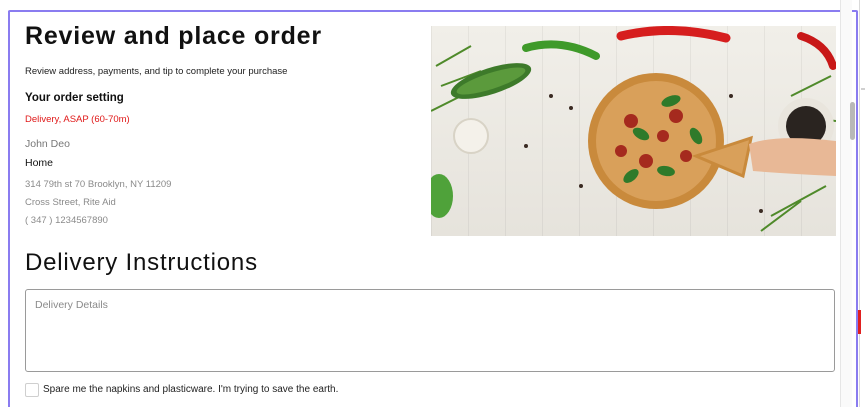 The width and height of the screenshot is (865, 407). I want to click on red-chili-right, so click(816, 51).